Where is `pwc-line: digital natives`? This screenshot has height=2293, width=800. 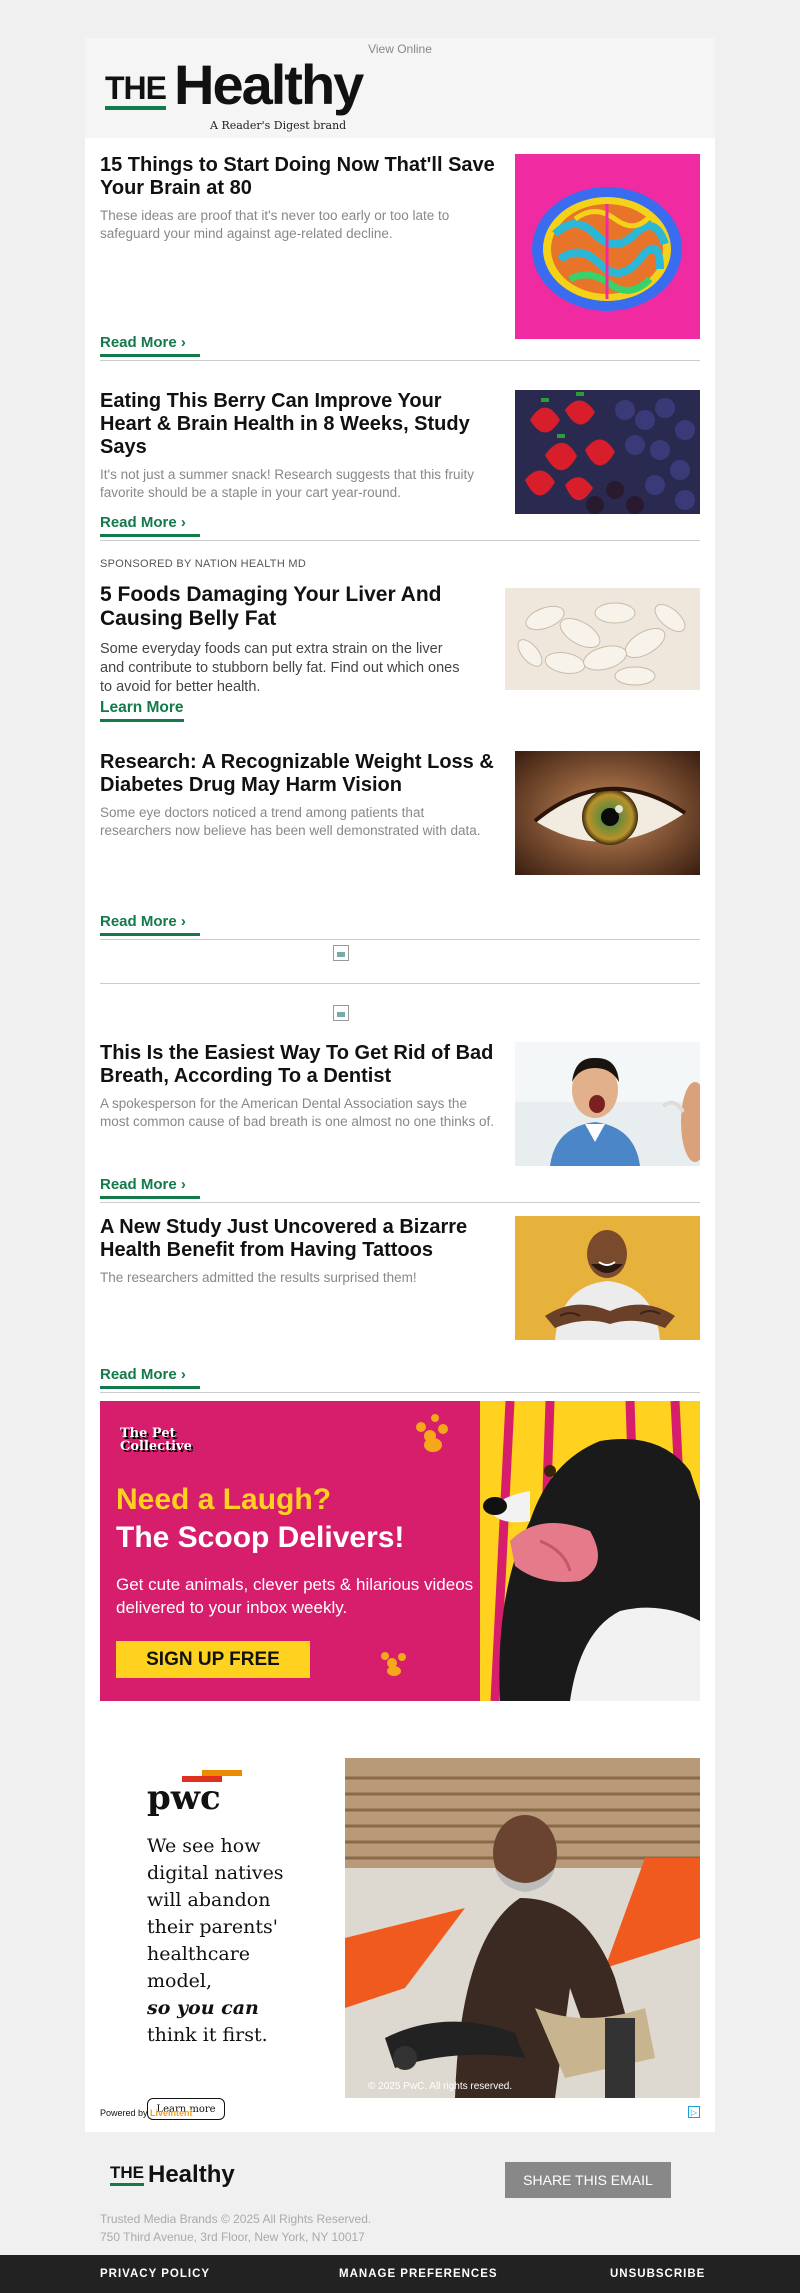
pwc-line: digital natives is located at coordinates (215, 1873).